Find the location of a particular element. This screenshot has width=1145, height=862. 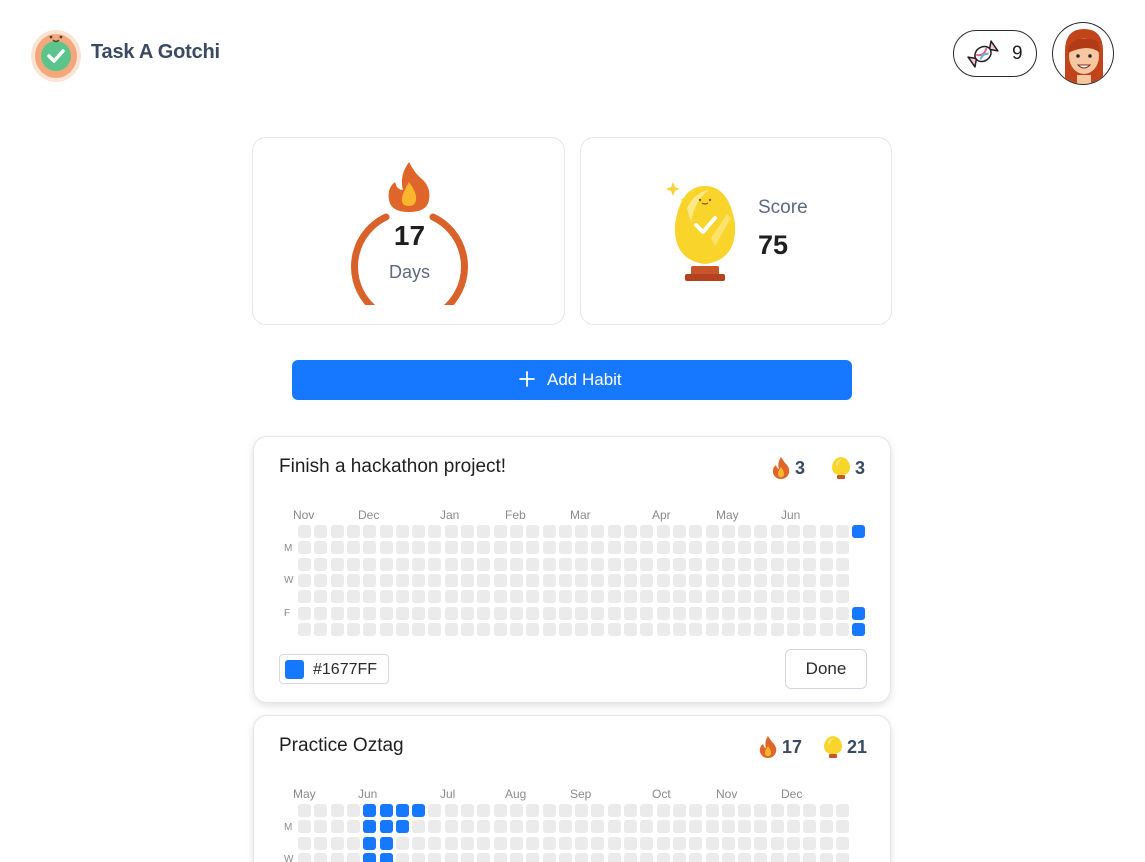

score-card: Score 75 is located at coordinates (736, 231).